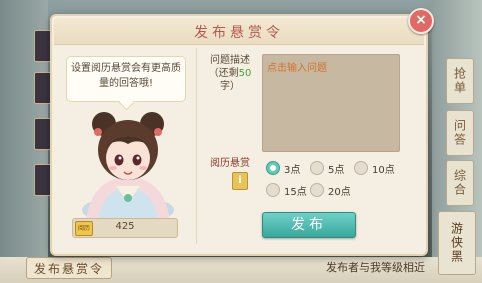  What do you see at coordinates (460, 183) in the screenshot?
I see `side-tab-general: 综合` at bounding box center [460, 183].